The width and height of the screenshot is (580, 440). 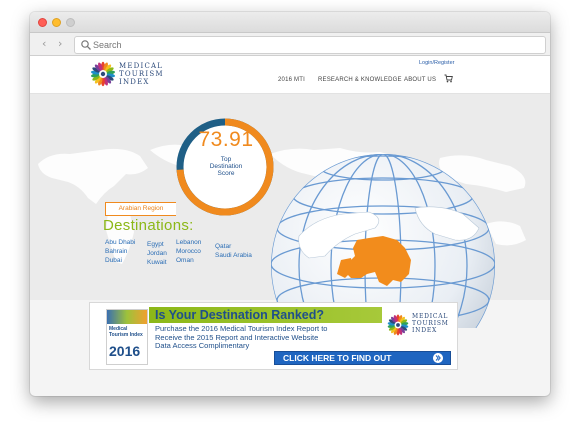 What do you see at coordinates (188, 243) in the screenshot?
I see `destination-link-lebanon: Lebanon` at bounding box center [188, 243].